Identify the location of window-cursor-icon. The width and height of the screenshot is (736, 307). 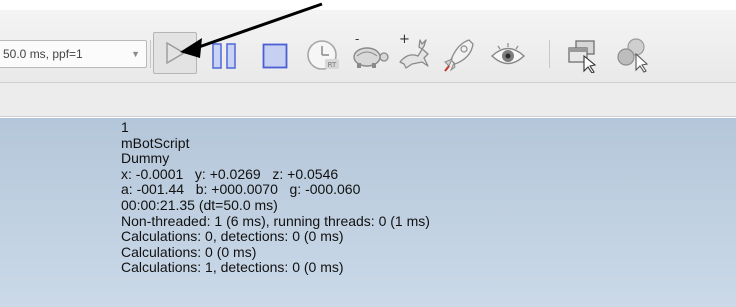
(582, 56).